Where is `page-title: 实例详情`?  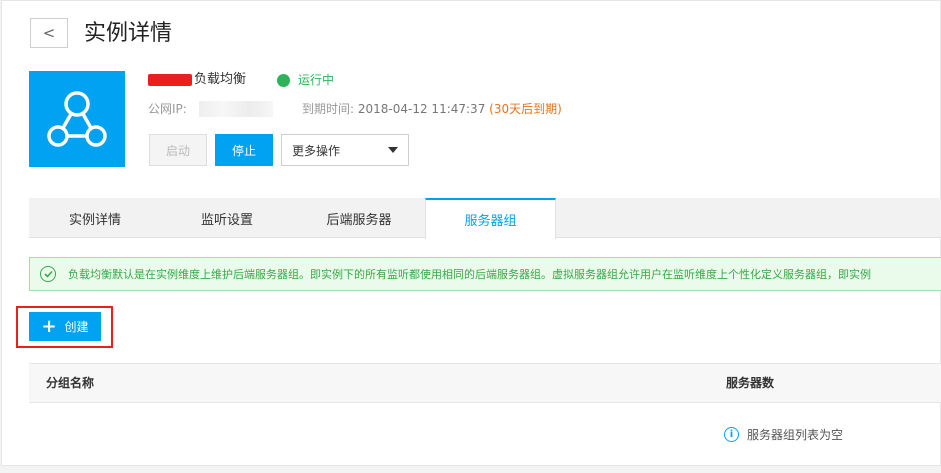 page-title: 实例详情 is located at coordinates (128, 33).